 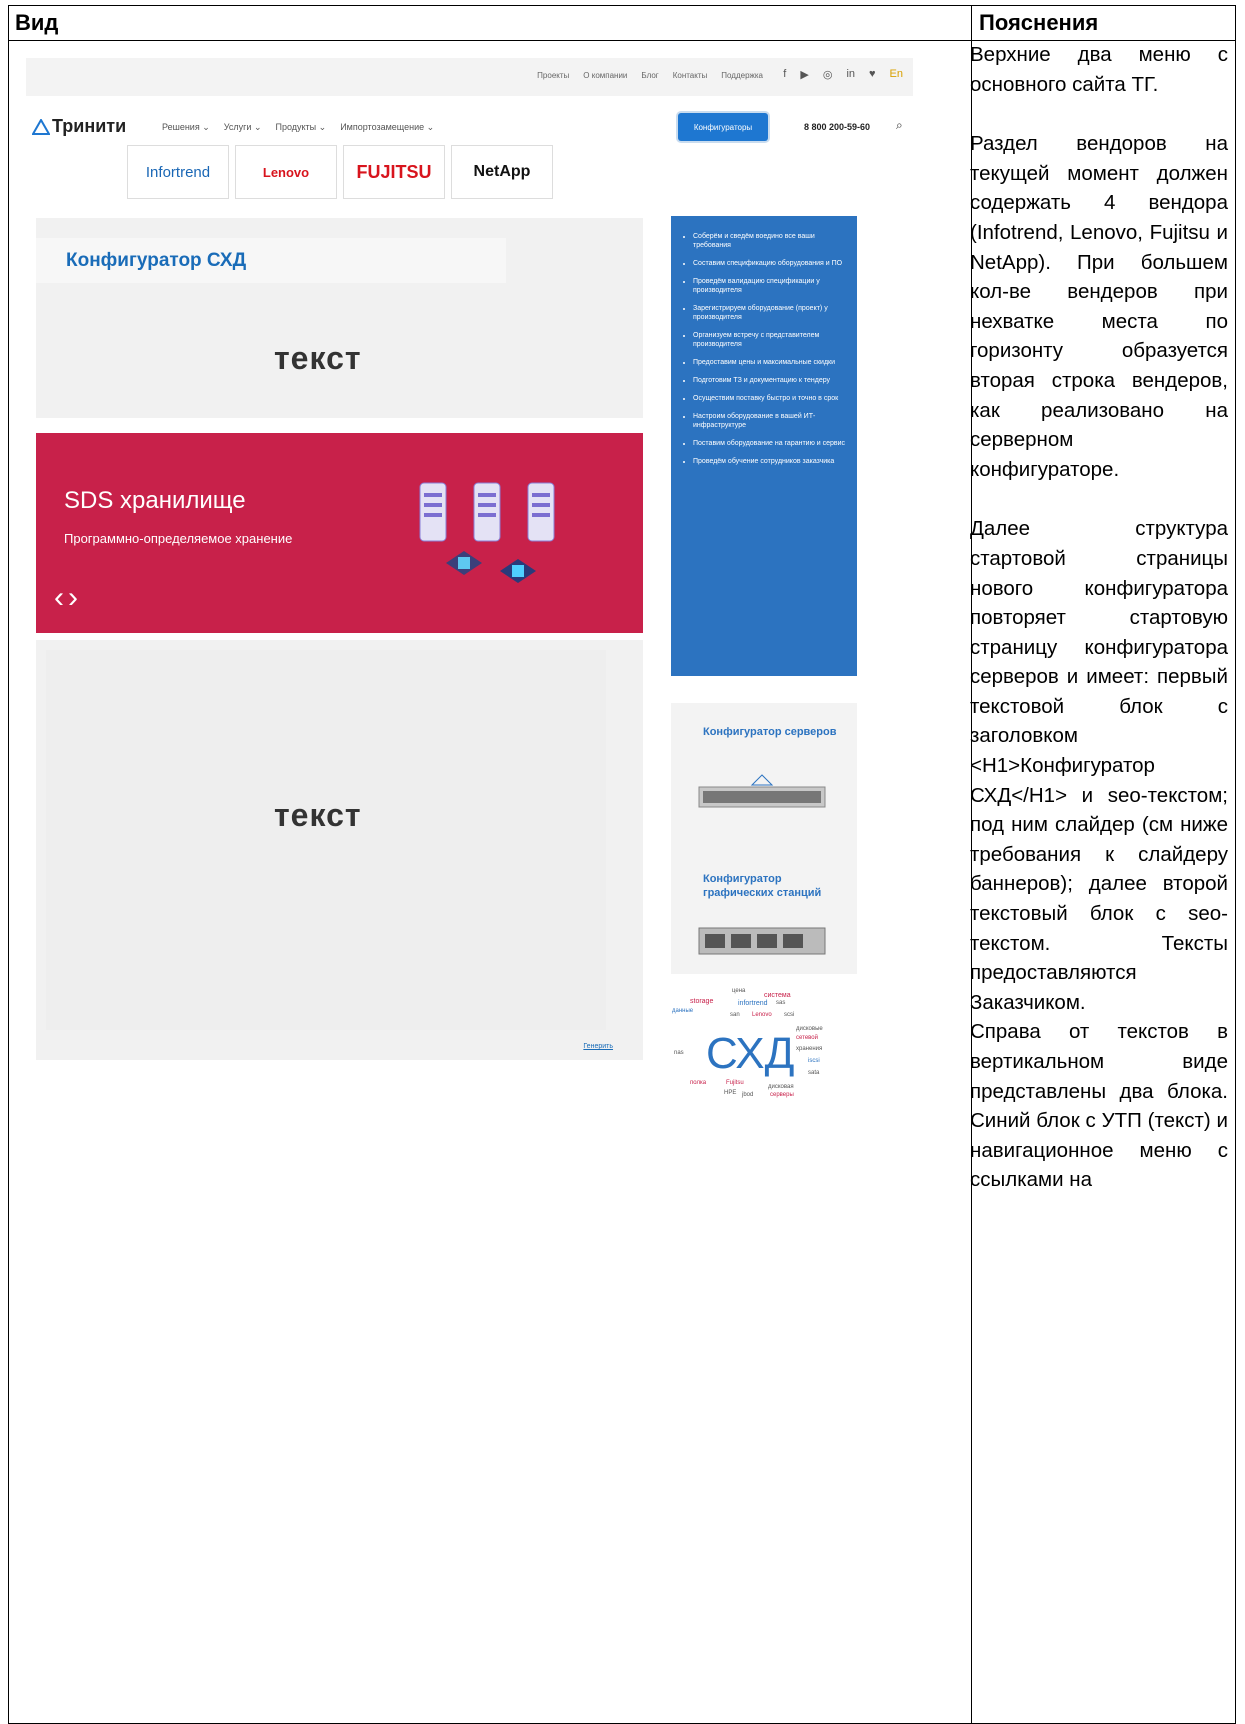 What do you see at coordinates (771, 263) in the screenshot?
I see `utp-item: Составим спецификацию оборудования и ПО` at bounding box center [771, 263].